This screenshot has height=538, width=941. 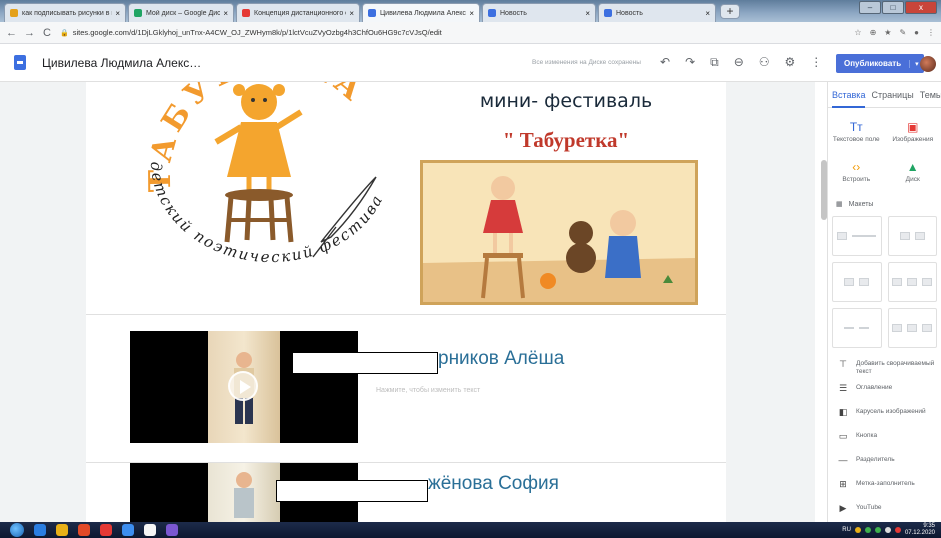 I want to click on tab-favicon, so click(x=14, y=13).